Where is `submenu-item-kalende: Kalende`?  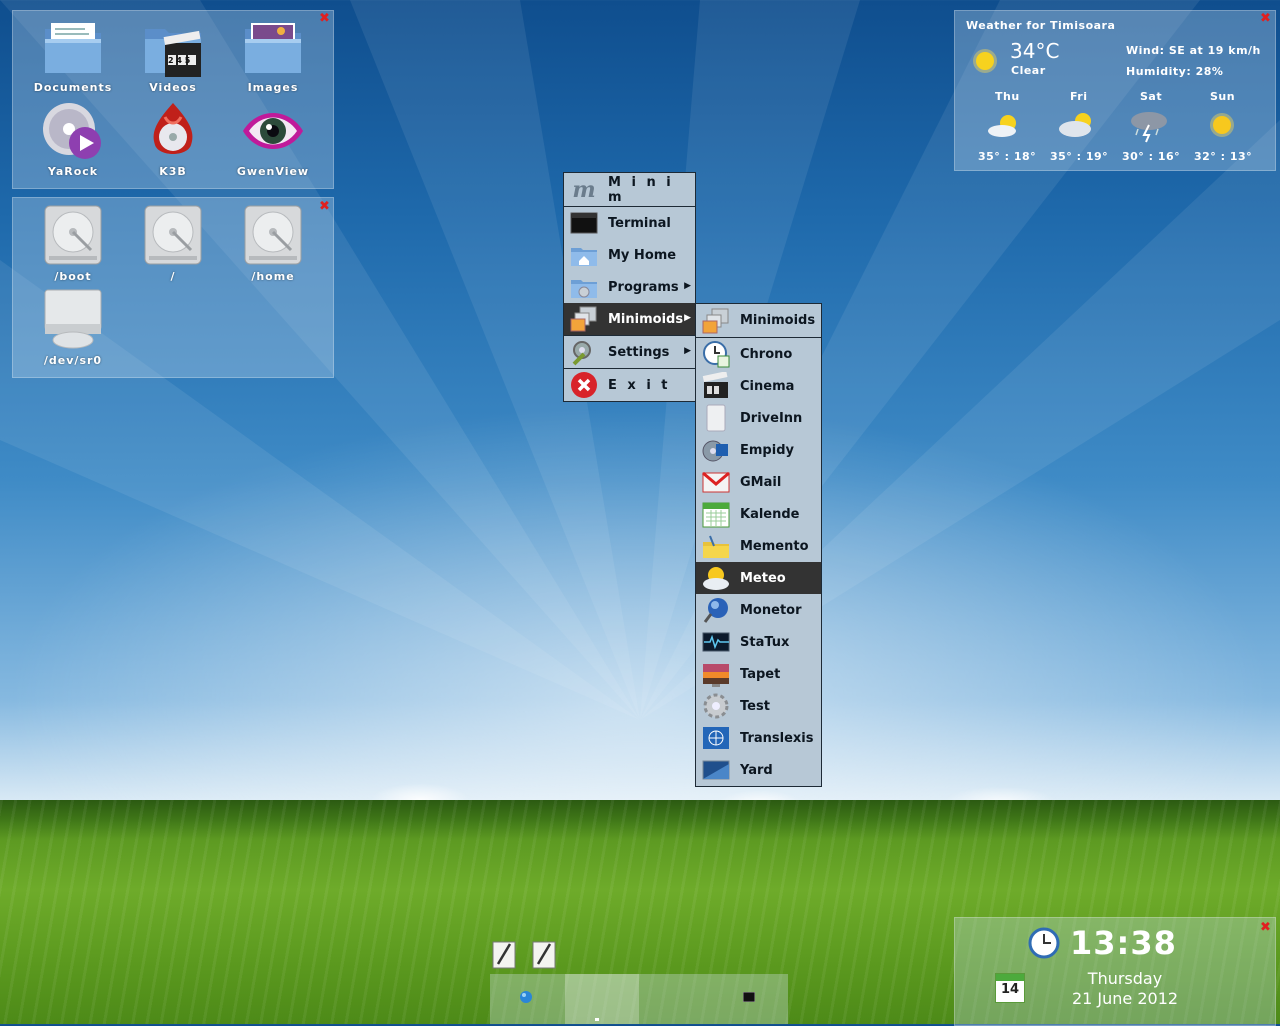 submenu-item-kalende: Kalende is located at coordinates (758, 514).